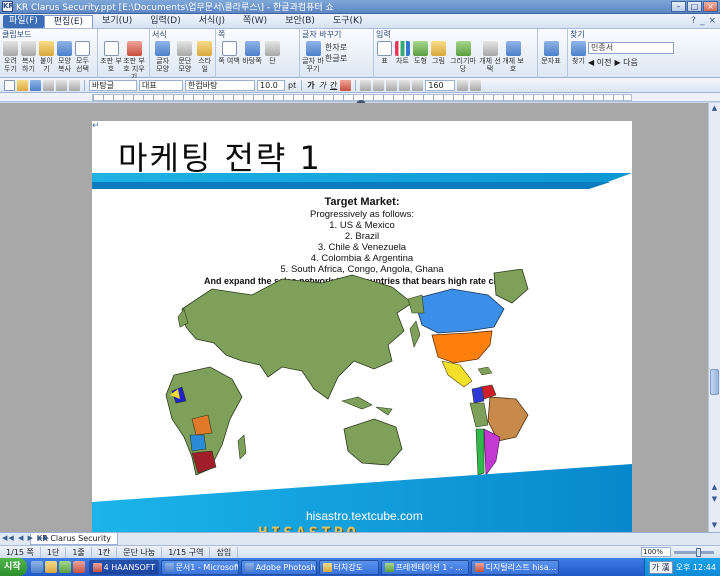  What do you see at coordinates (405, 85) in the screenshot?
I see `justify-icon` at bounding box center [405, 85].